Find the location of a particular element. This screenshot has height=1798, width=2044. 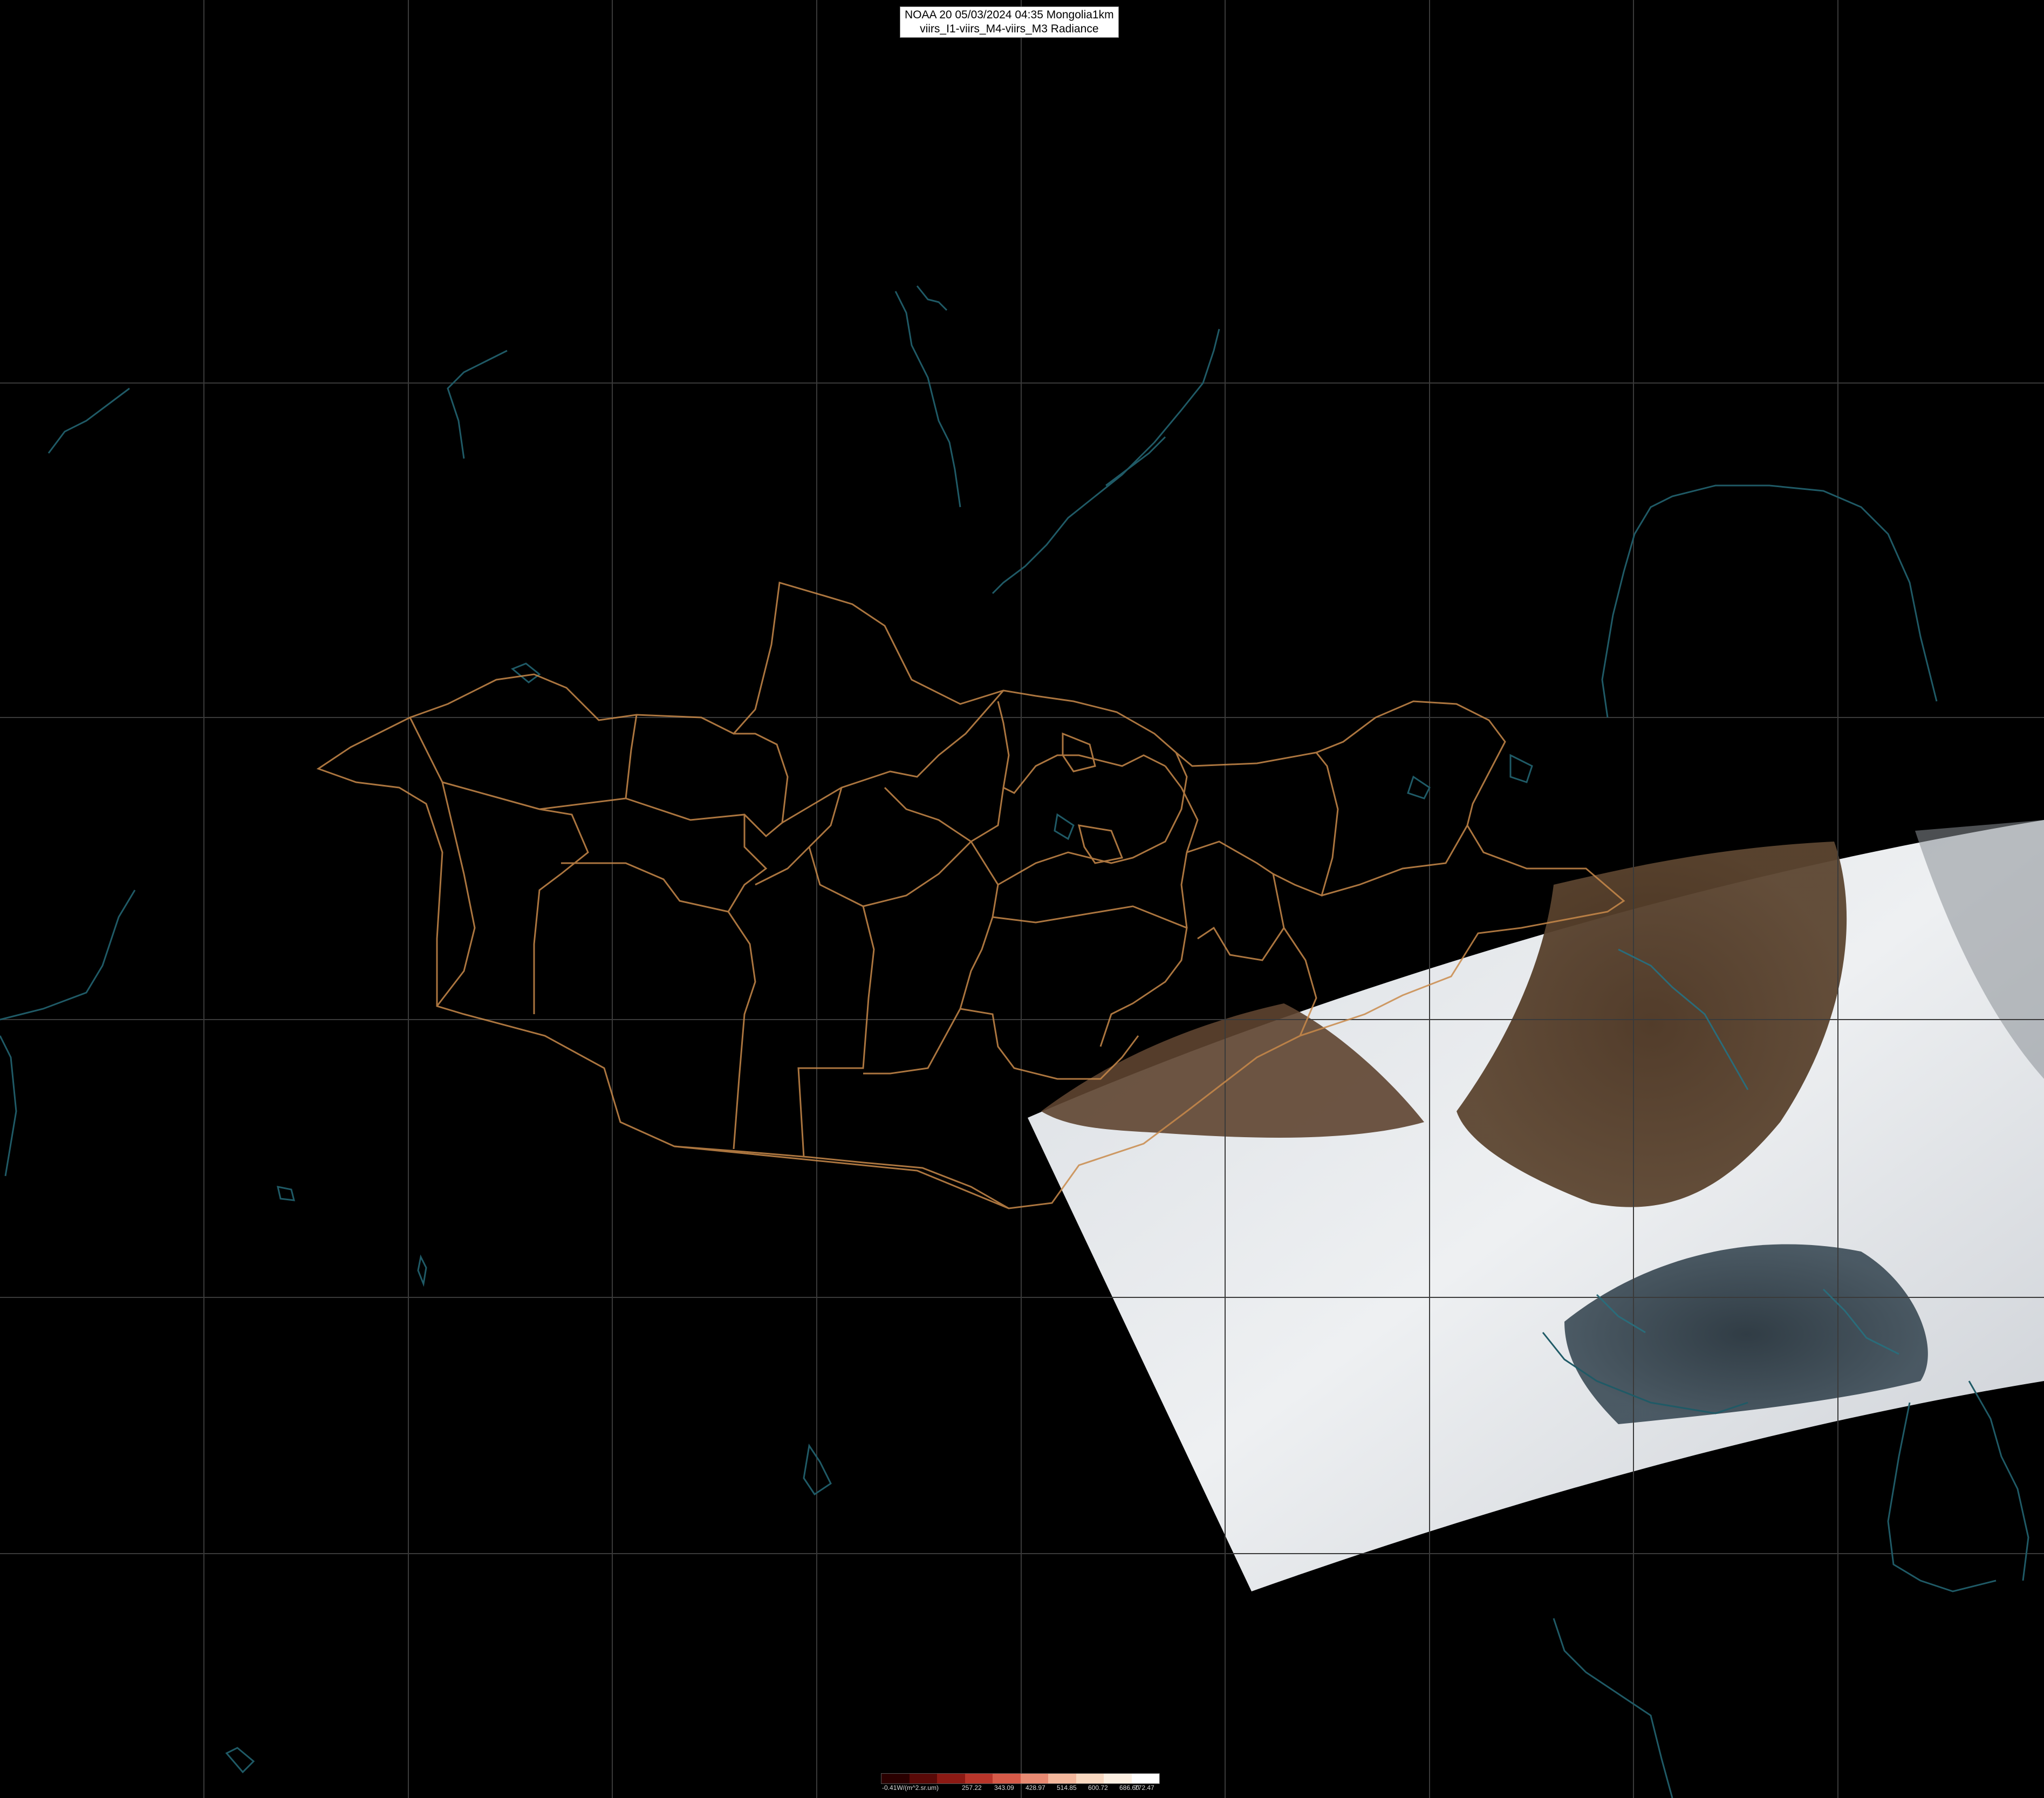

legend-tick: 343.09 is located at coordinates (1004, 1788).